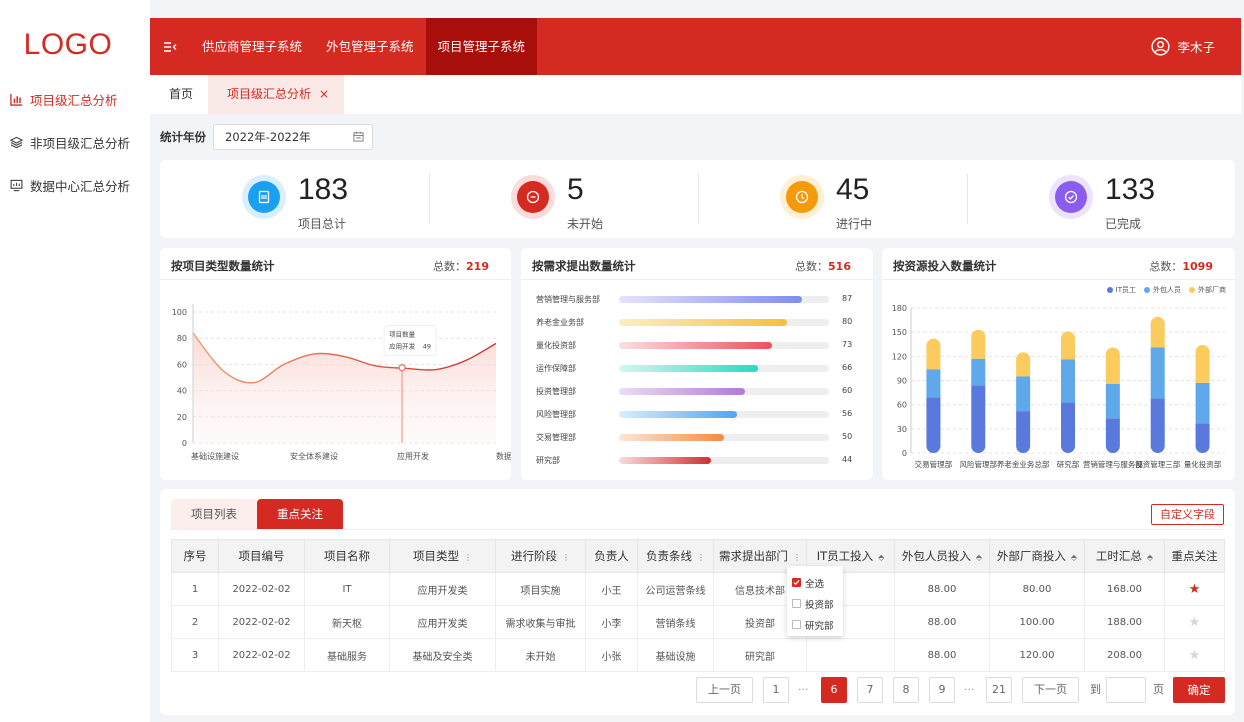 The image size is (1244, 722). I want to click on document-icon, so click(264, 197).